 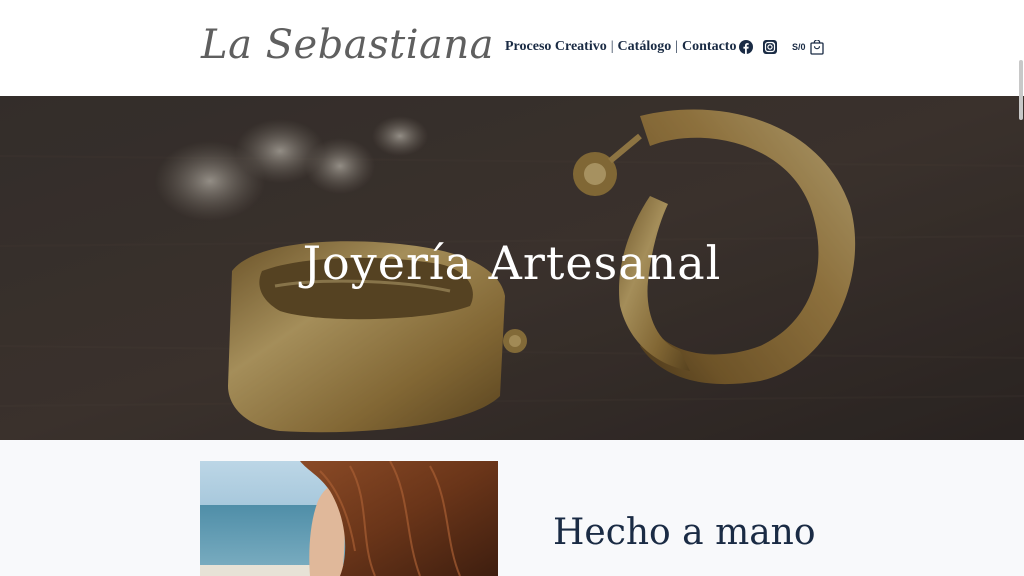 I want to click on brand-logo: La Sebastiana, so click(x=347, y=45).